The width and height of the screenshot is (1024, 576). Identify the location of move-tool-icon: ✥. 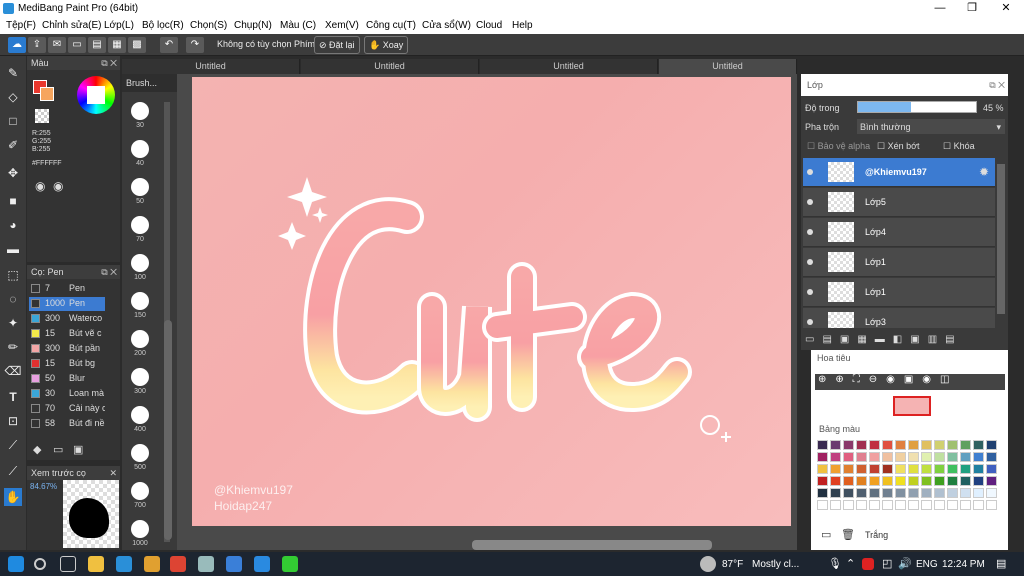
(13, 173).